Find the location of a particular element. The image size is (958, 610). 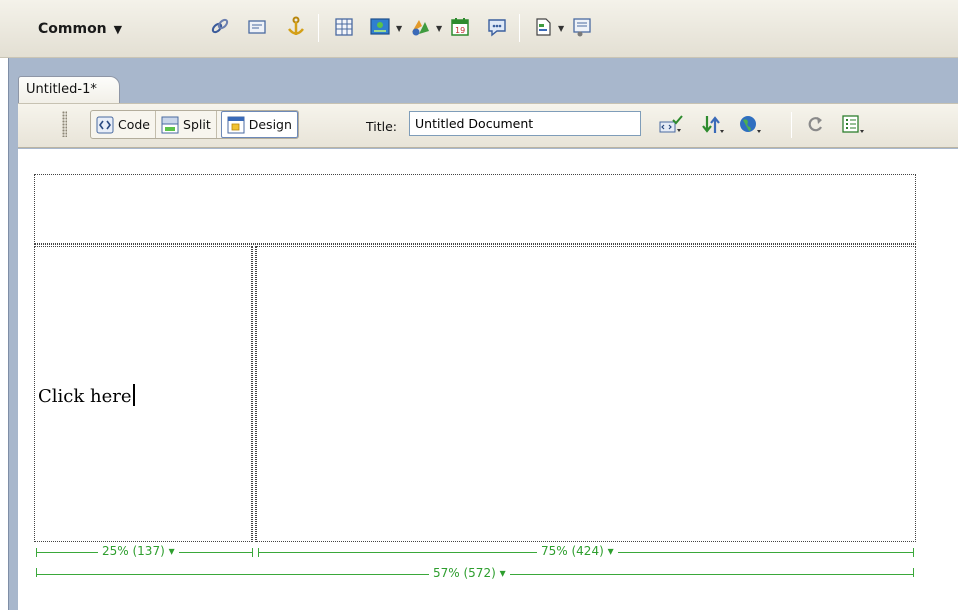

templates-icon is located at coordinates (543, 27).